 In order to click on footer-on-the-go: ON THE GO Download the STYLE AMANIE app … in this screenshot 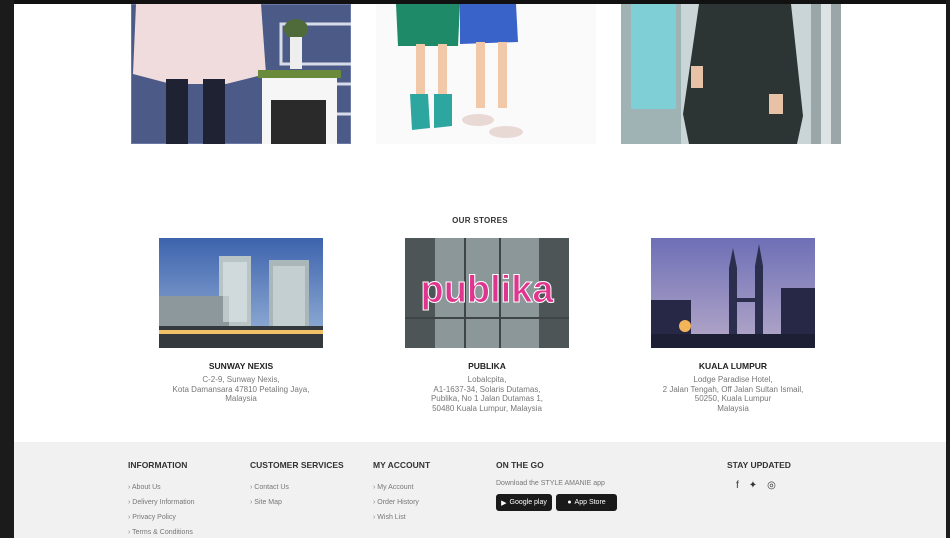, I will do `click(556, 485)`.